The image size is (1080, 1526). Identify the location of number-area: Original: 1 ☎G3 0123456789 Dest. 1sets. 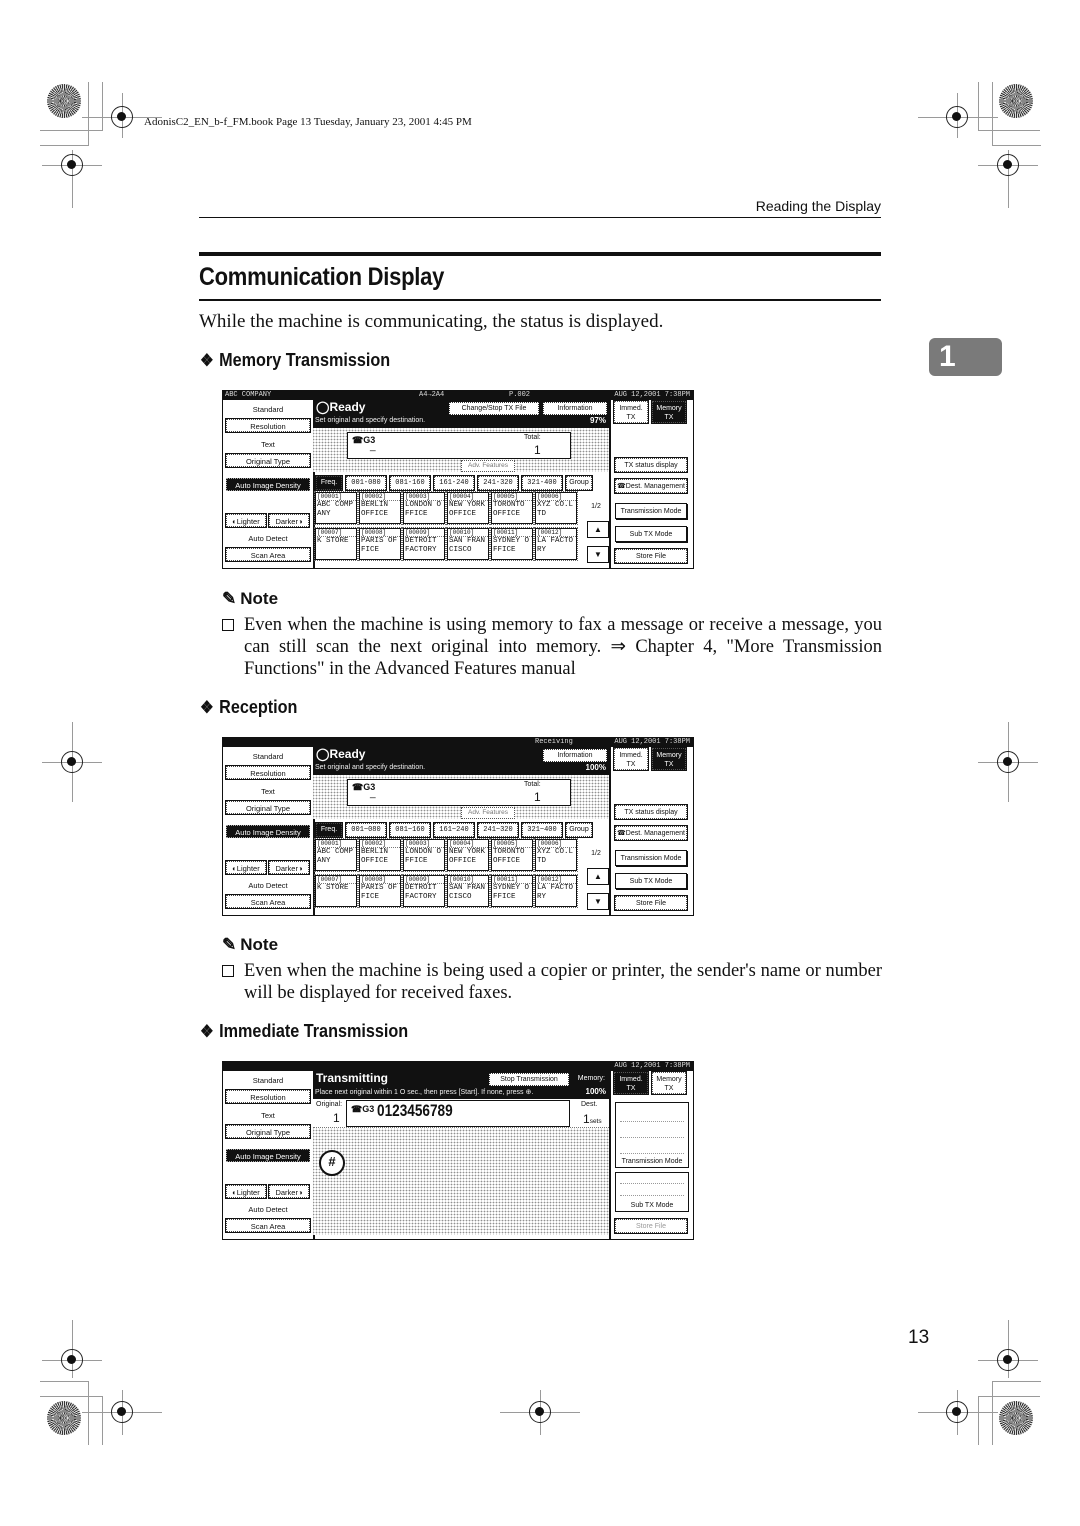
(461, 1167).